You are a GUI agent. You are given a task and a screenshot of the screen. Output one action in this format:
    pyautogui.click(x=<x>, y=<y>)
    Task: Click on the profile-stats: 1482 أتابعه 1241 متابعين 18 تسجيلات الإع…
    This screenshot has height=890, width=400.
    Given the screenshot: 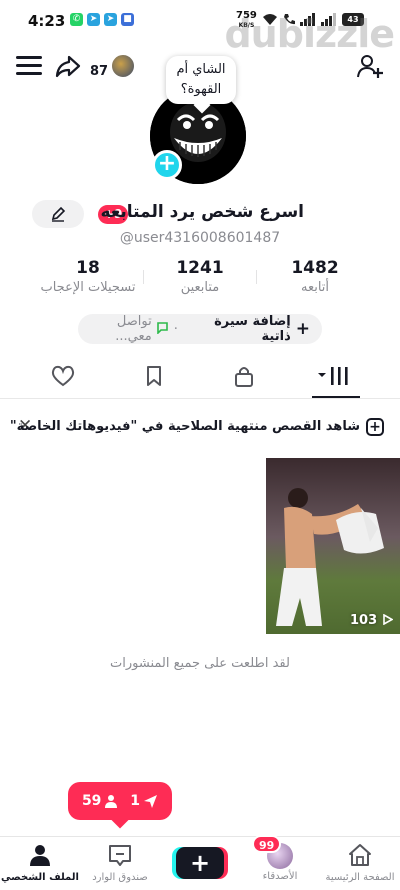 What is the action you would take?
    pyautogui.click(x=200, y=280)
    